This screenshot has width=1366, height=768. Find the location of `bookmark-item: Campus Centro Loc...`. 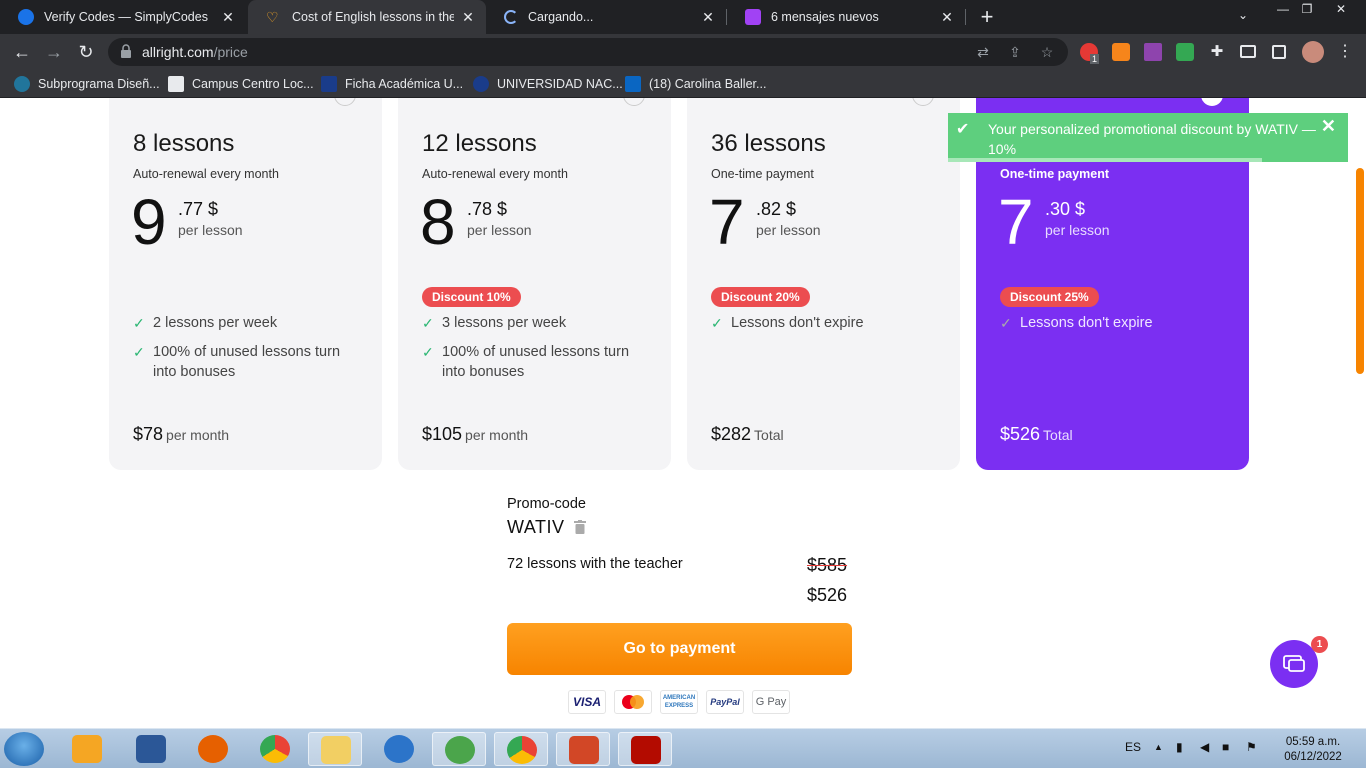

bookmark-item: Campus Centro Loc... is located at coordinates (241, 84).